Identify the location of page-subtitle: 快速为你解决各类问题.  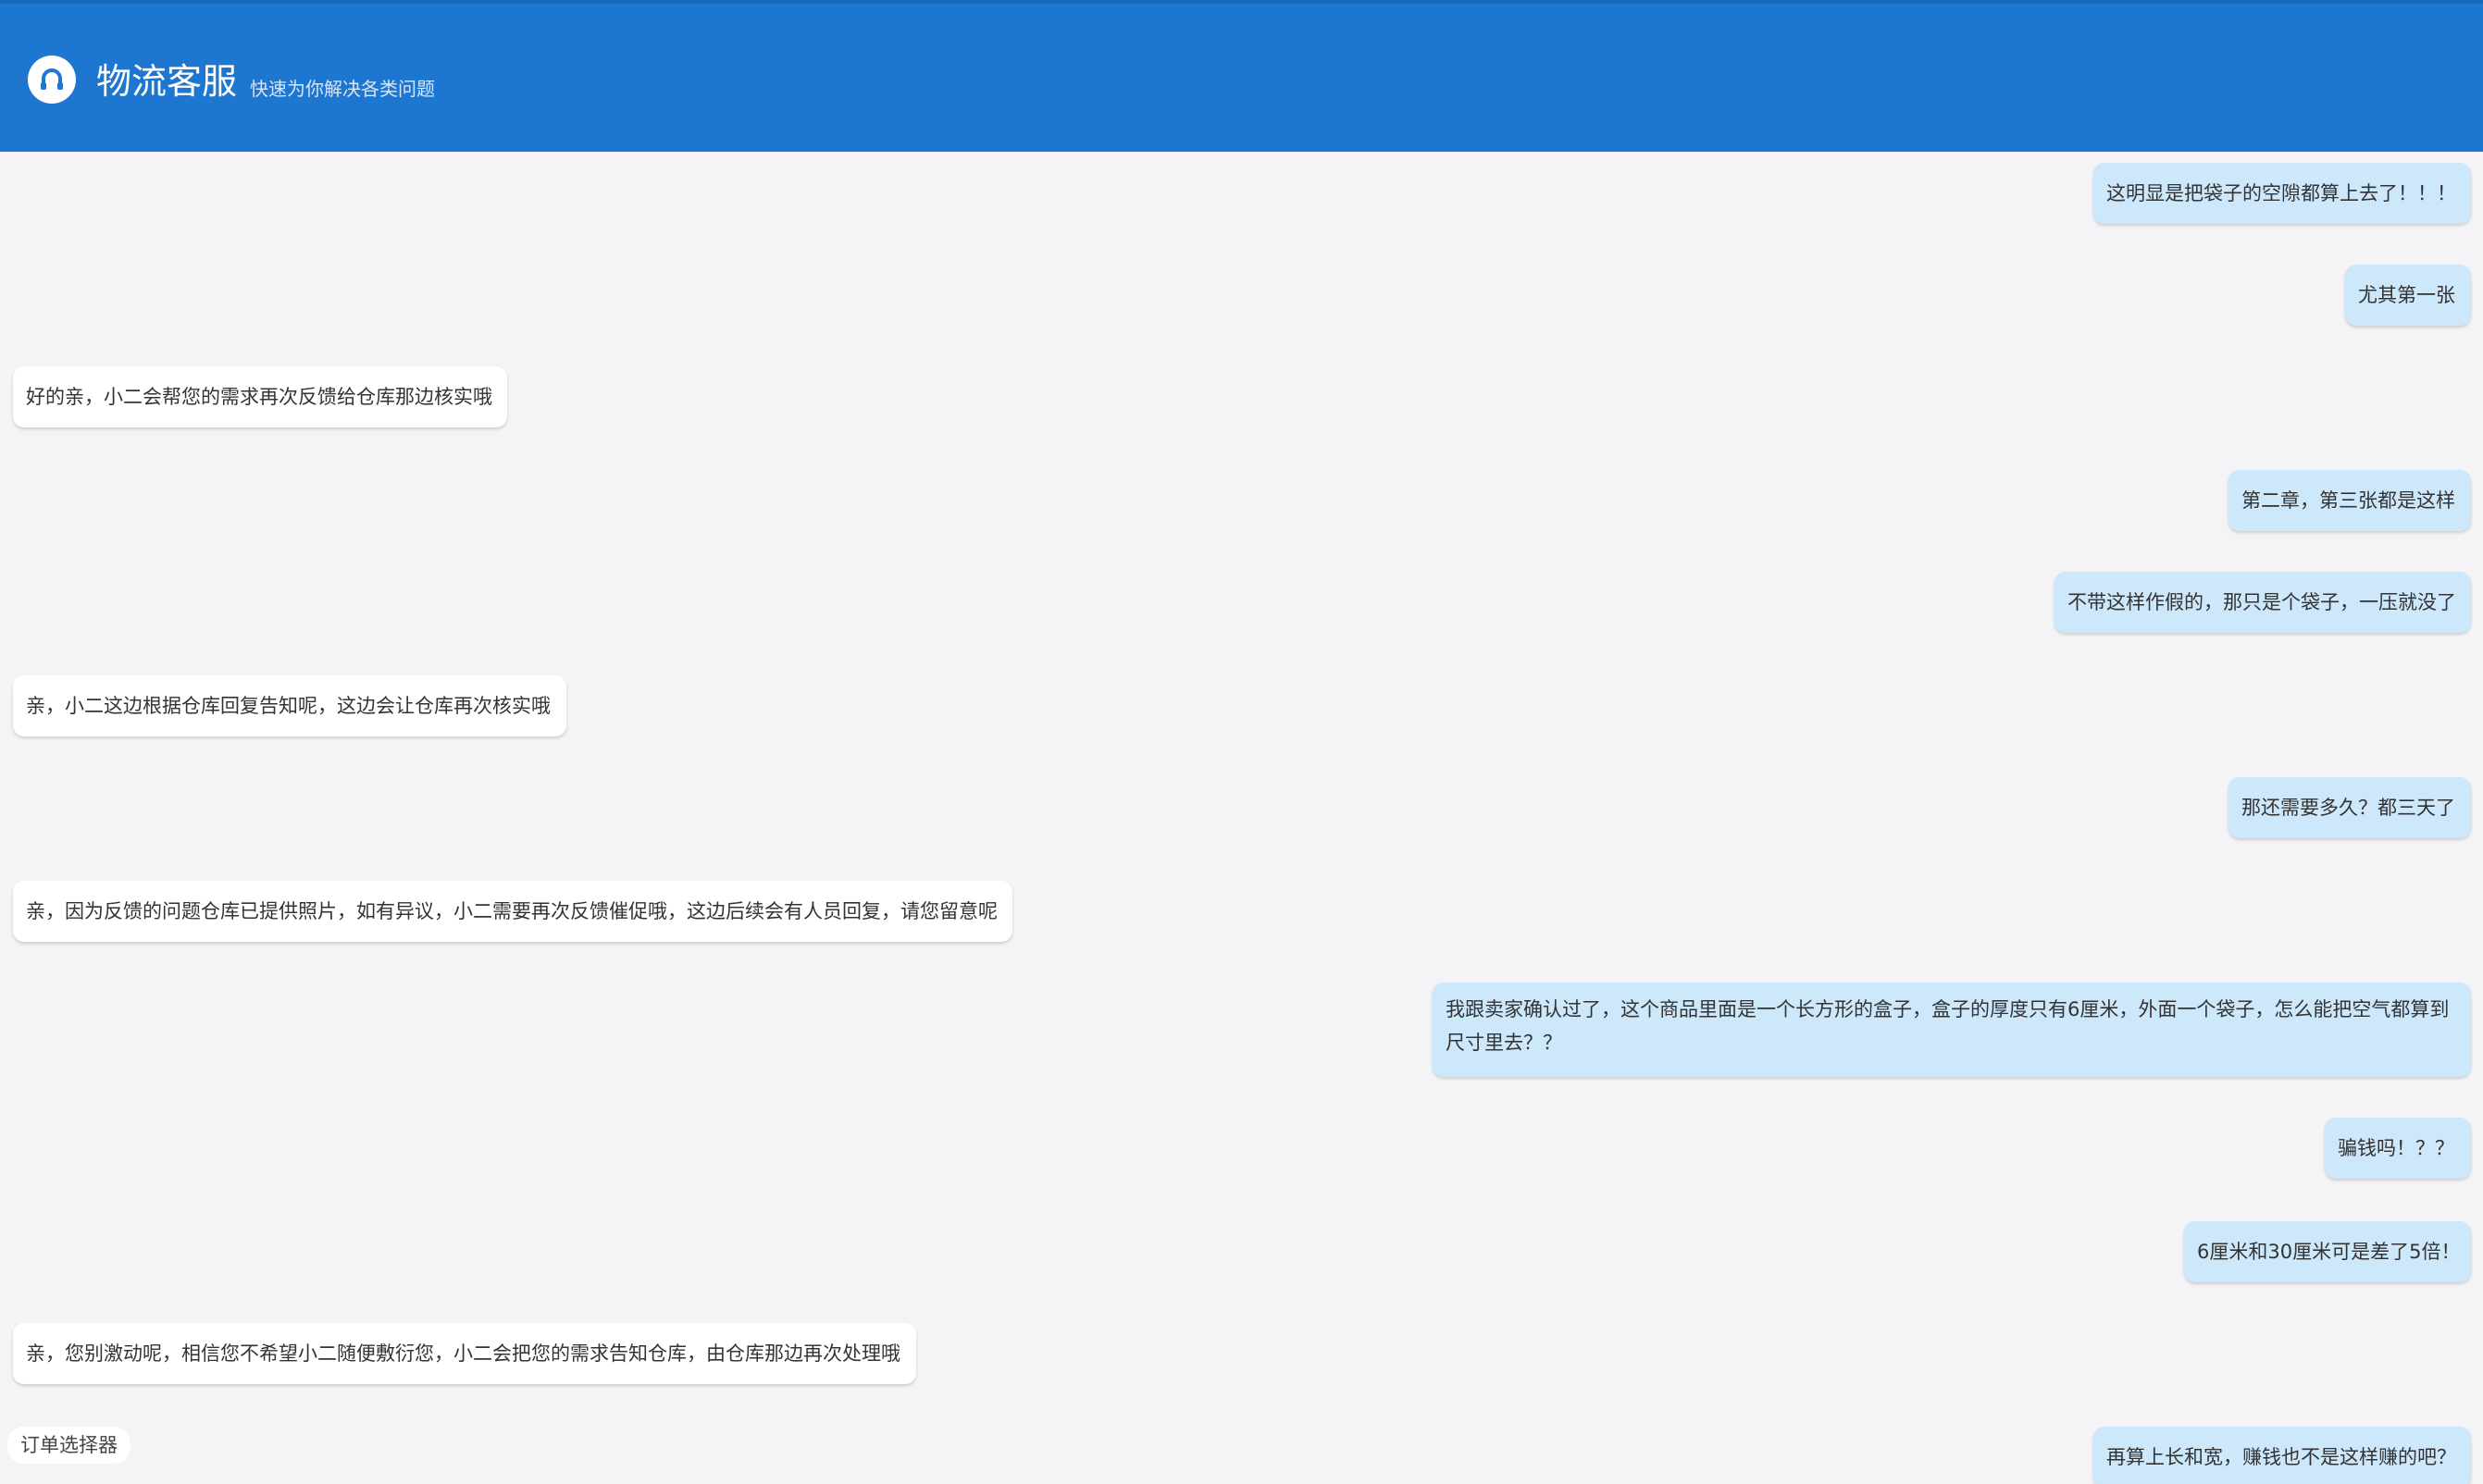
(342, 89).